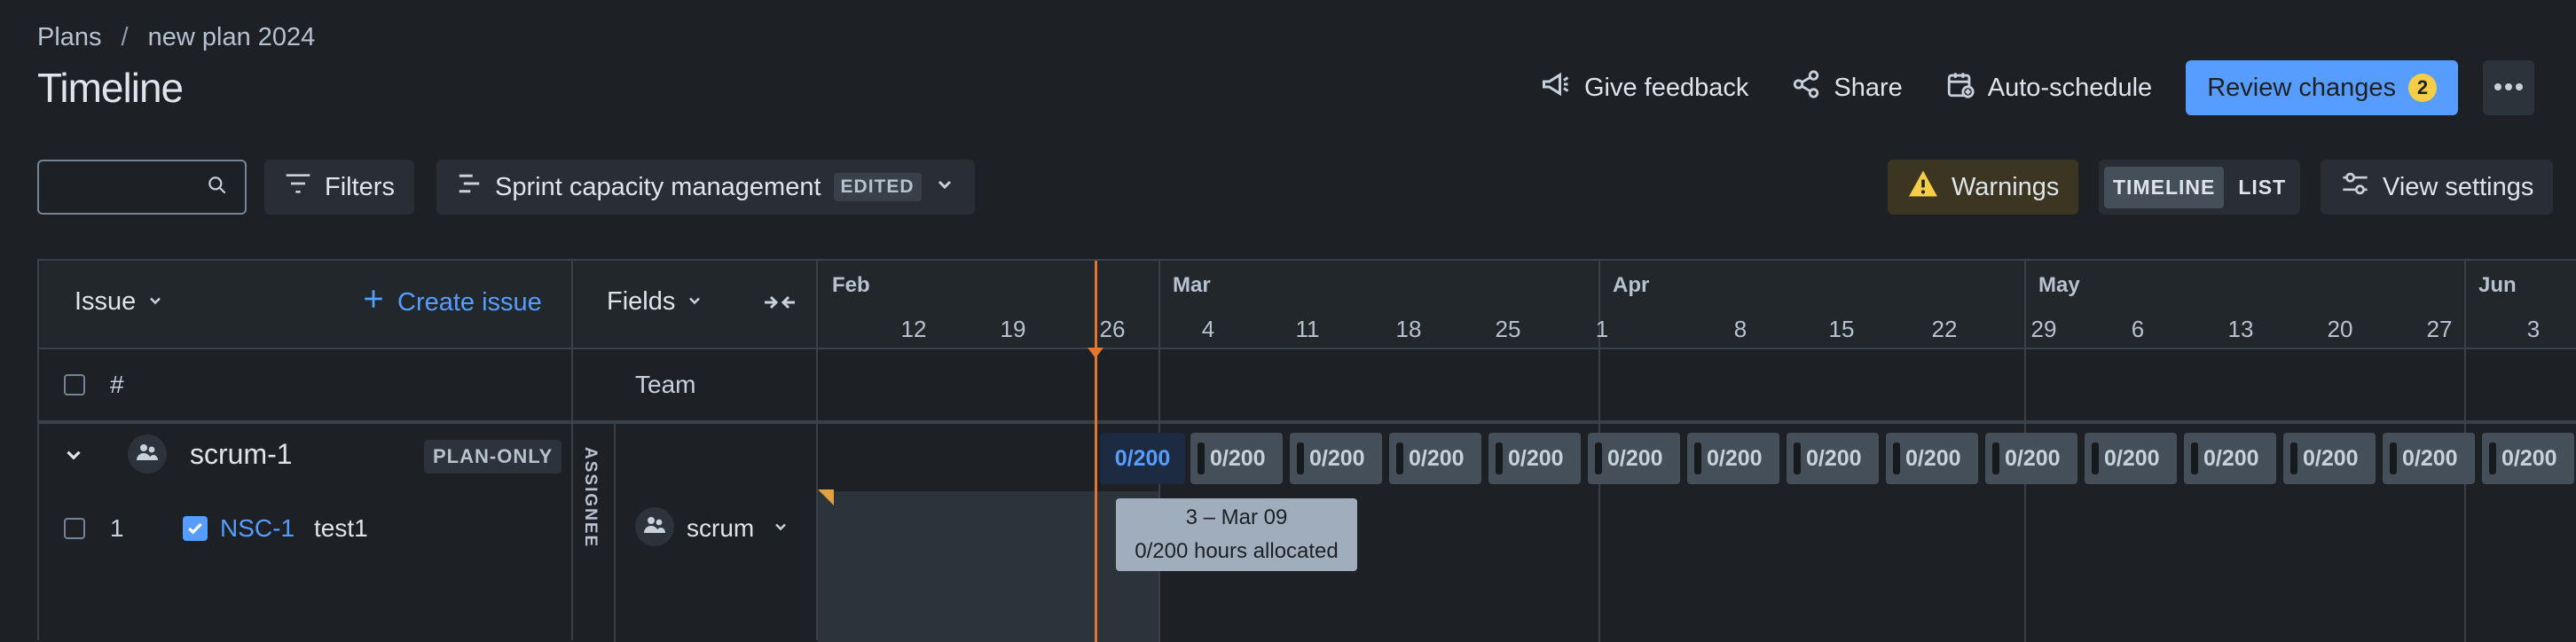 The image size is (2576, 642). I want to click on share-label: Share, so click(1868, 87).